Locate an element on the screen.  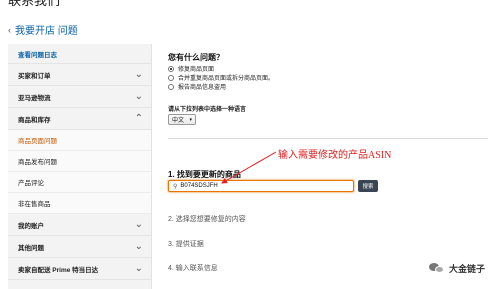
option-merge-split: 合并重复商品页面或拆分商品页面。 is located at coordinates (221, 77).